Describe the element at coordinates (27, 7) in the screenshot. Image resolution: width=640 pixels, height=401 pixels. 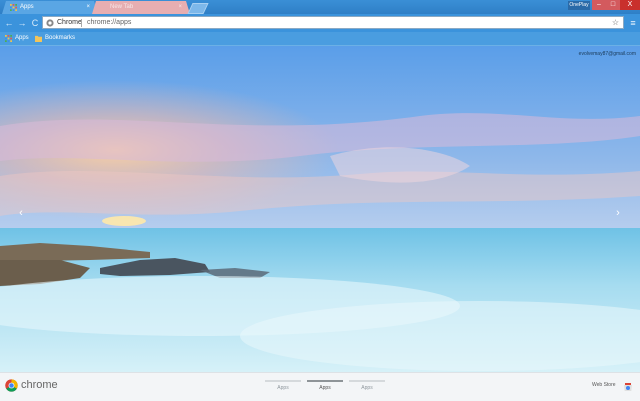
I see `tab-apps-label: Apps` at that location.